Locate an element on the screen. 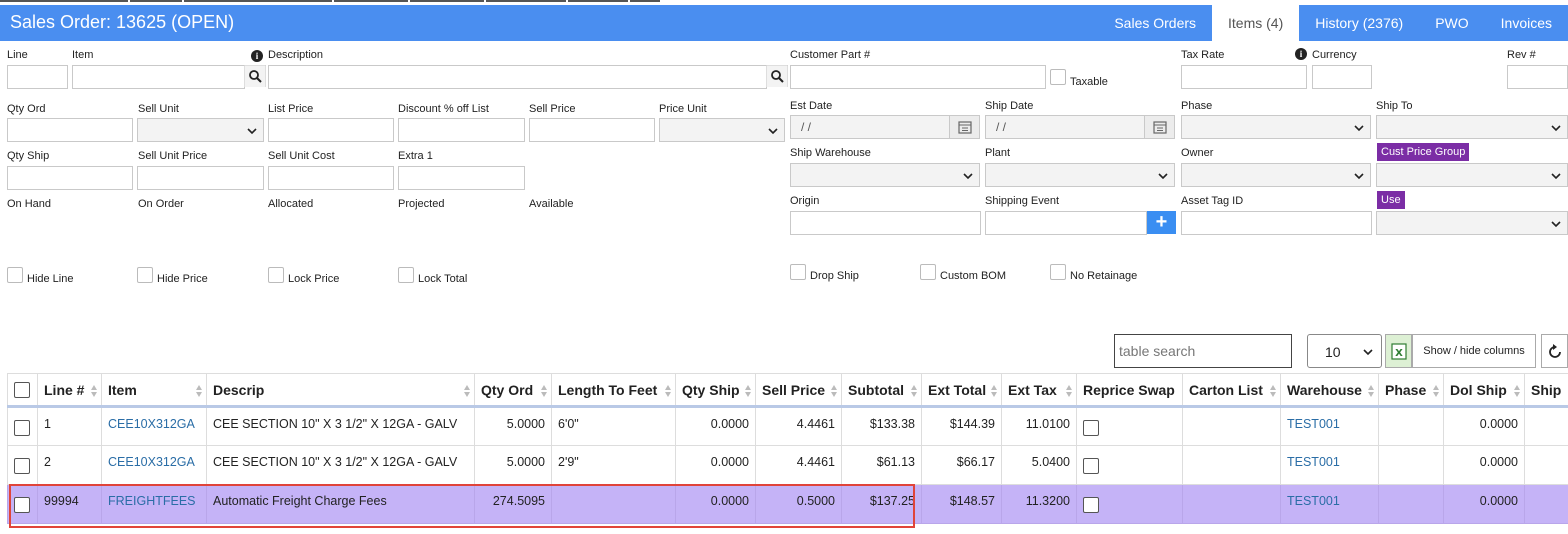  select-all-checkbox is located at coordinates (22, 389).